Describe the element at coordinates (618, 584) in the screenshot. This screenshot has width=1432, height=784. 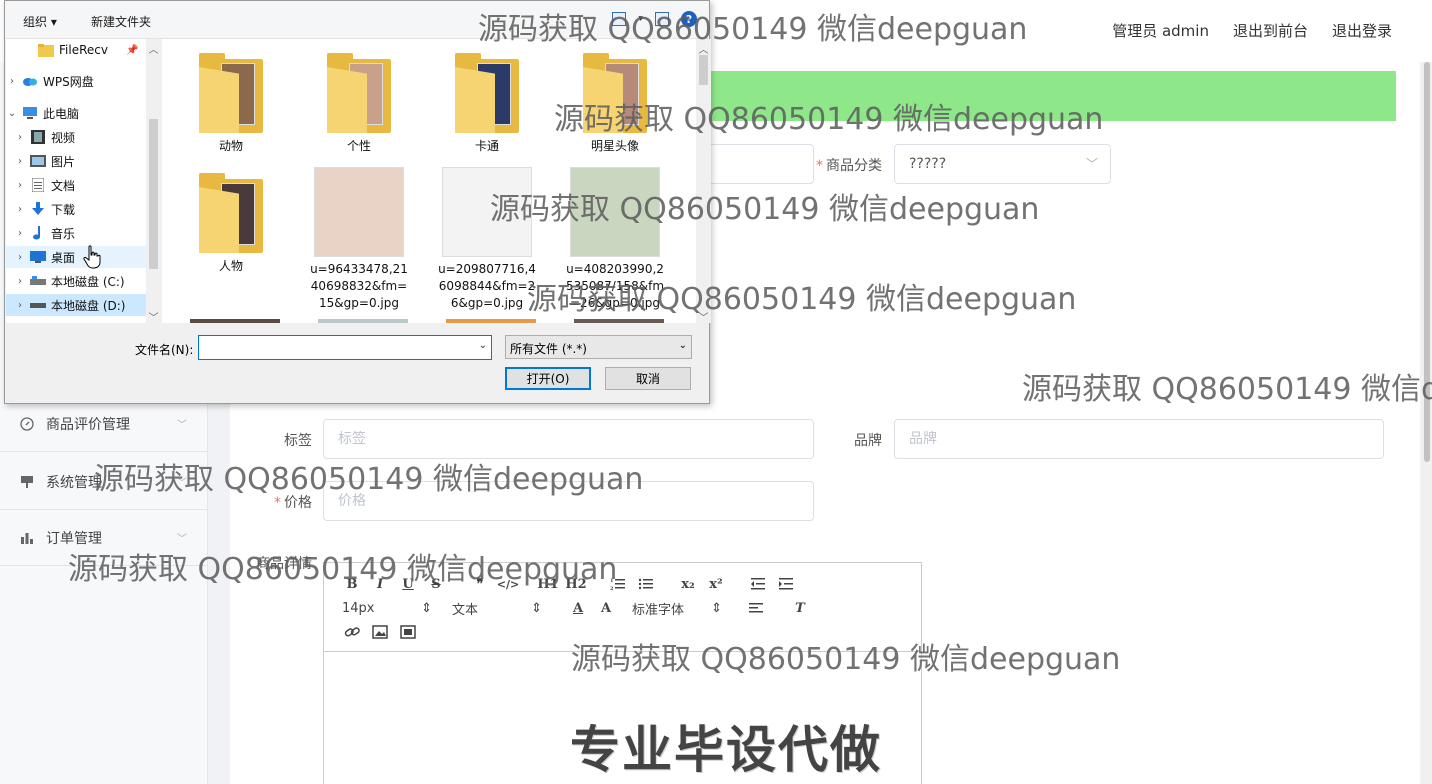
I see `ordered-list-icon: 12` at that location.